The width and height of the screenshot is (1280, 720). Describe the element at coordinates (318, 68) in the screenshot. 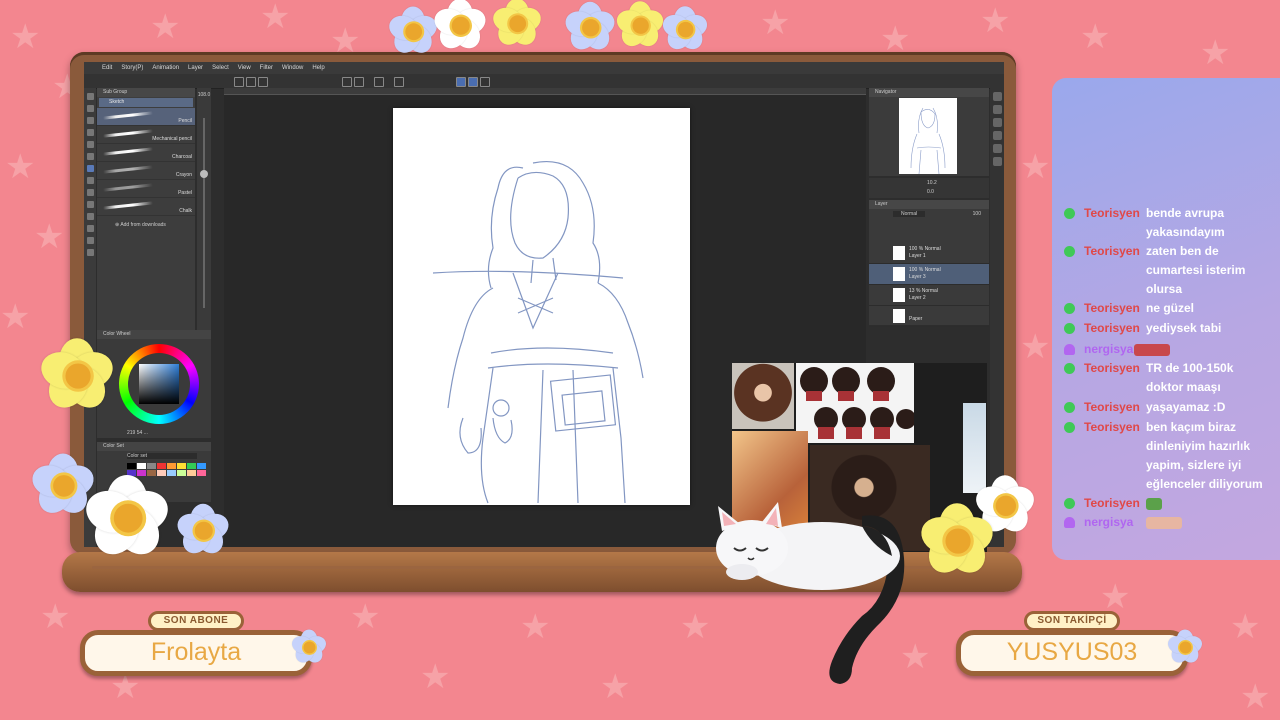

I see `menu-item-help: Help` at that location.